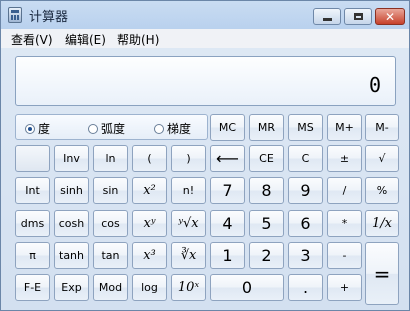 The width and height of the screenshot is (410, 311). What do you see at coordinates (305, 255) in the screenshot?
I see `digit-3-button: 3` at bounding box center [305, 255].